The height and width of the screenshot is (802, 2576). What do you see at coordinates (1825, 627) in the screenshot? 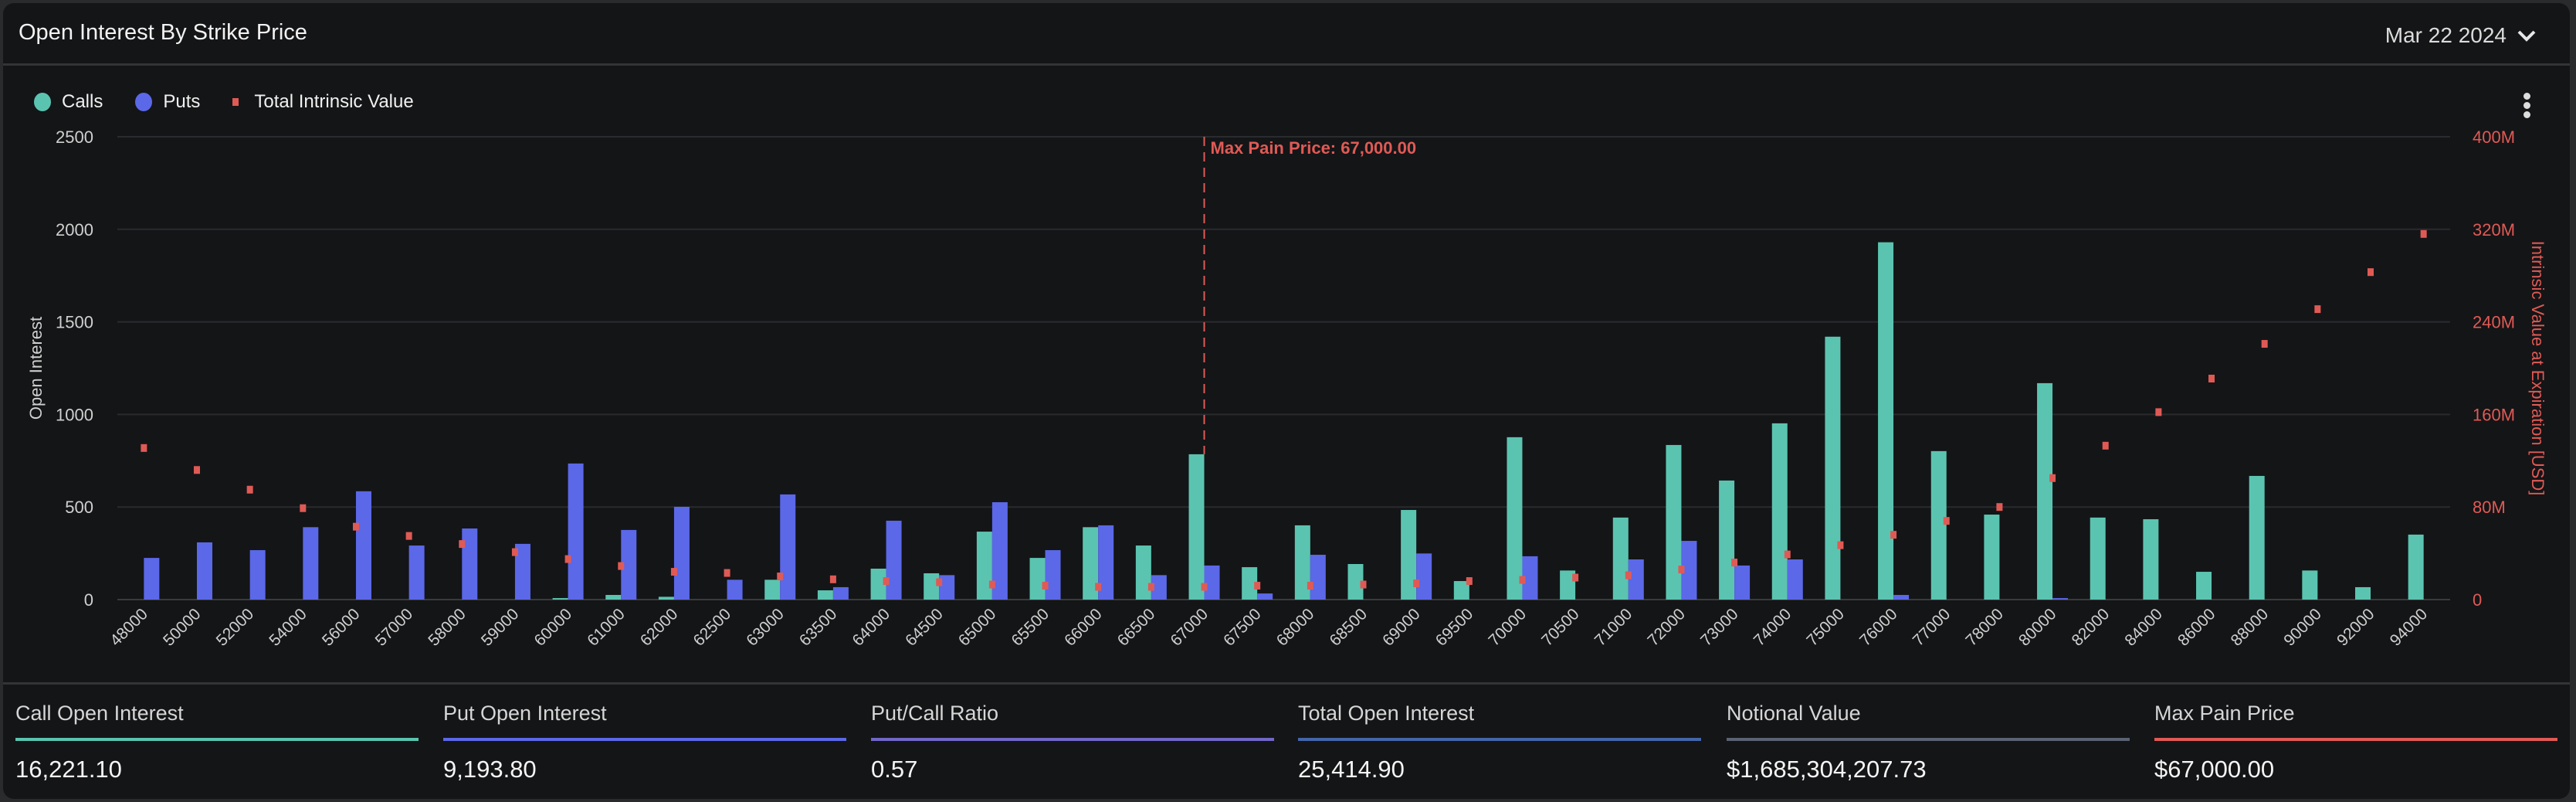
I see `x-tick-label: 75000` at bounding box center [1825, 627].